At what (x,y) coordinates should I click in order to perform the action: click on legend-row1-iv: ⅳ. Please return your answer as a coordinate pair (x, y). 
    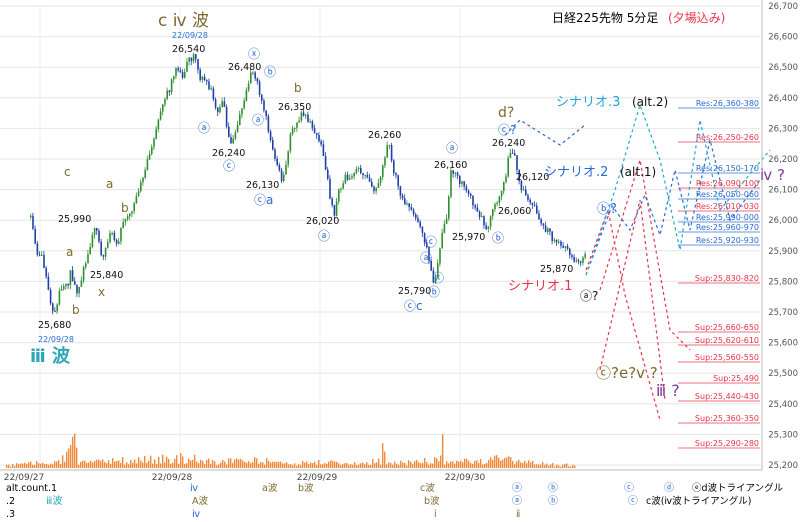
    Looking at the image, I should click on (194, 488).